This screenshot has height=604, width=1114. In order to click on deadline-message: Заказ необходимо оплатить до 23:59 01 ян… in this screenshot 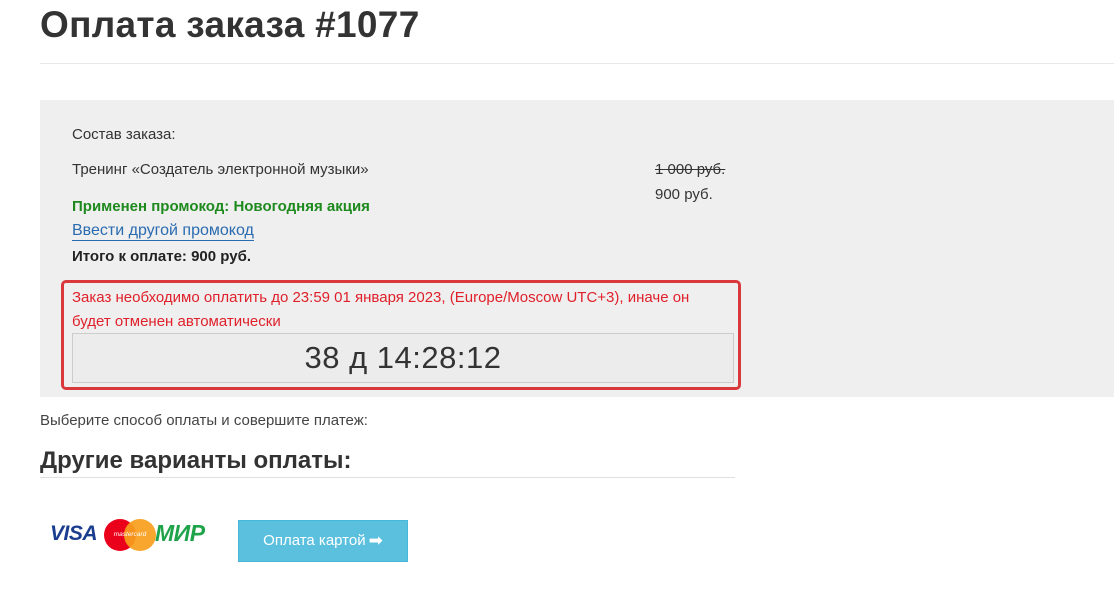, I will do `click(381, 309)`.